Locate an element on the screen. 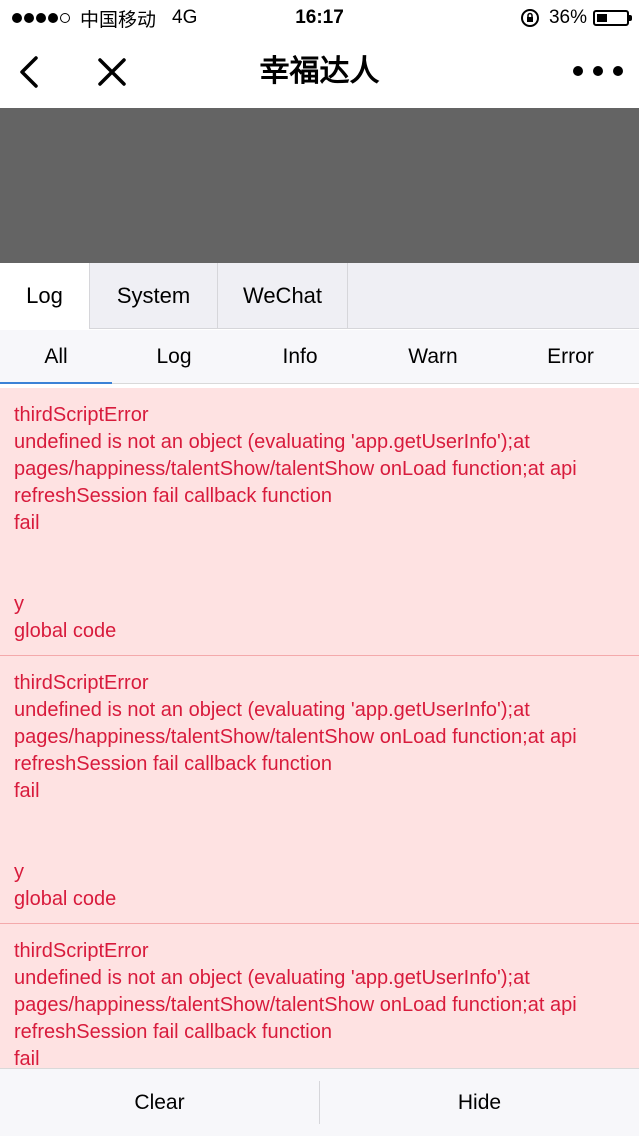 Image resolution: width=639 pixels, height=1136 pixels. status-right: 36% is located at coordinates (575, 18).